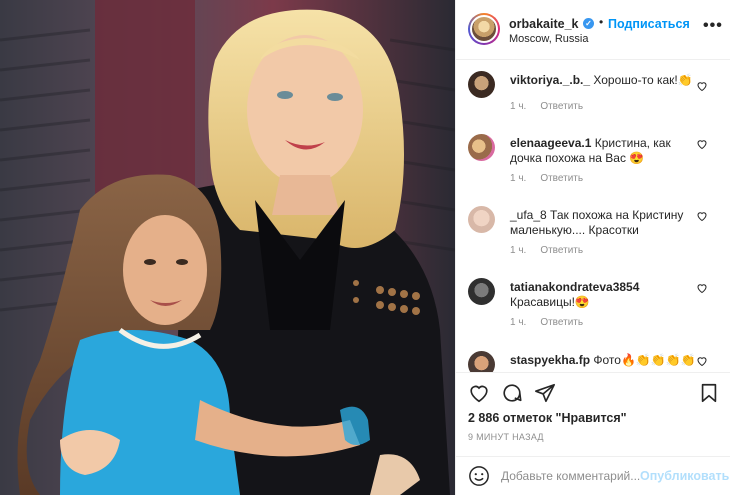 The image size is (730, 495). What do you see at coordinates (709, 393) in the screenshot?
I see `save-bookmark-icon` at bounding box center [709, 393].